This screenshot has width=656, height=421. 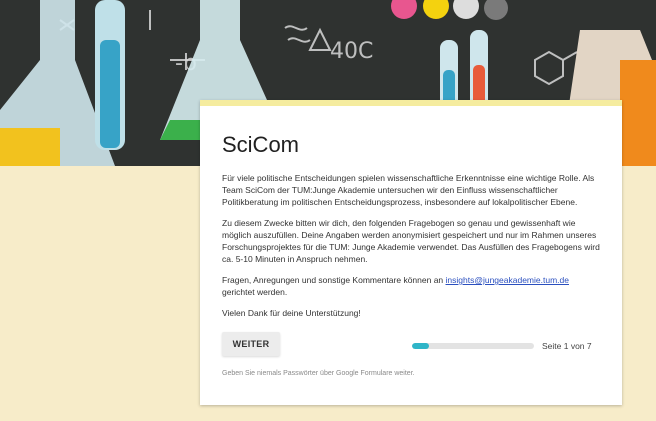 What do you see at coordinates (567, 346) in the screenshot?
I see `page-indicator: Seite 1 von 7` at bounding box center [567, 346].